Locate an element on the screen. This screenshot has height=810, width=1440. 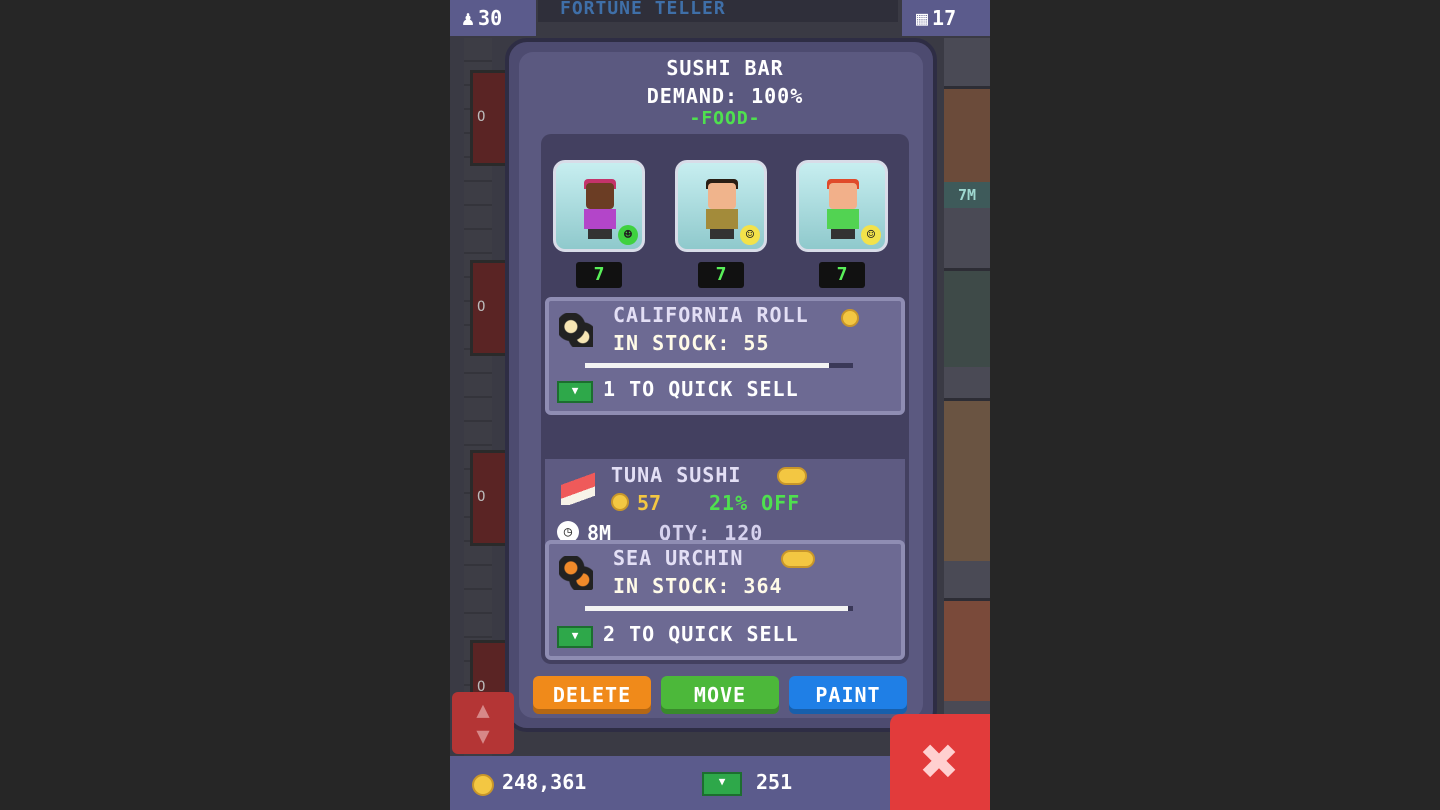
happy-face-icon: ☻ is located at coordinates (628, 235).